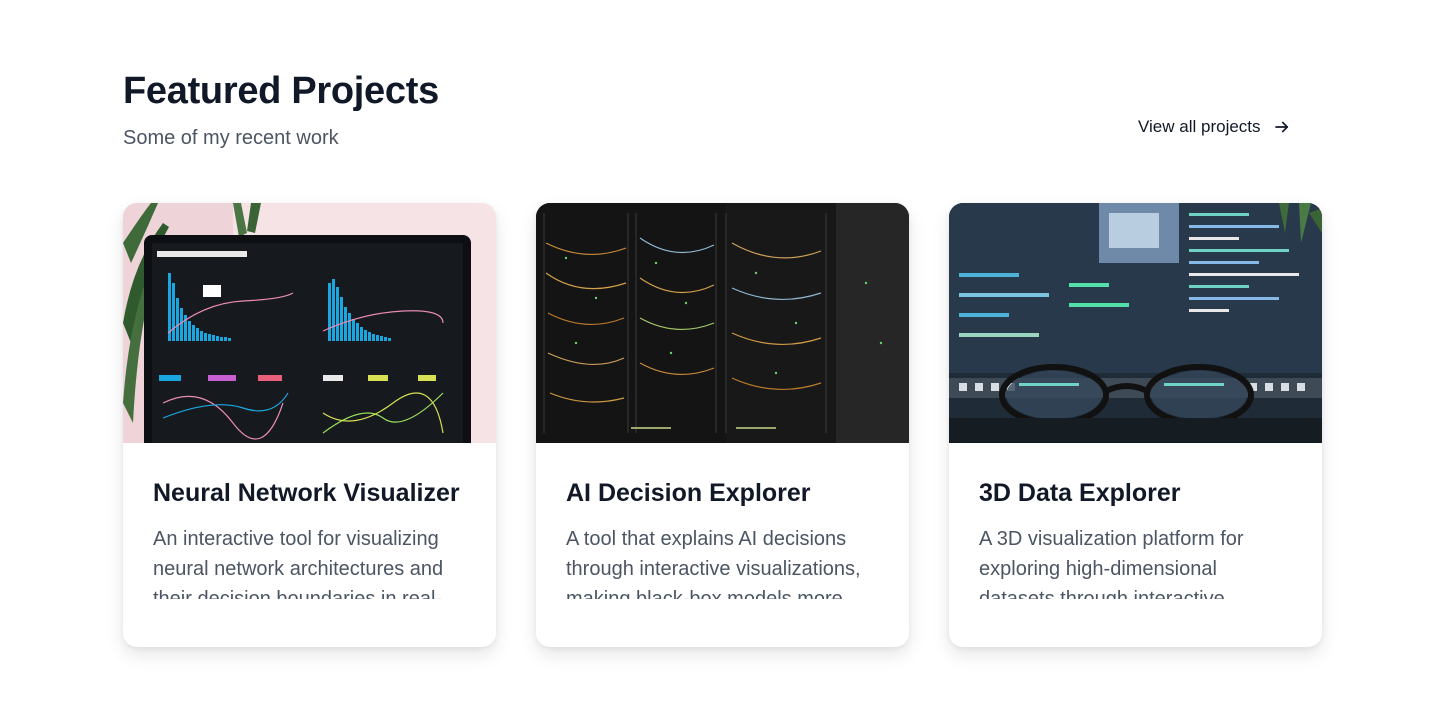 Image resolution: width=1429 pixels, height=703 pixels. What do you see at coordinates (231, 138) in the screenshot?
I see `section-subtitle: Some of my recent work` at bounding box center [231, 138].